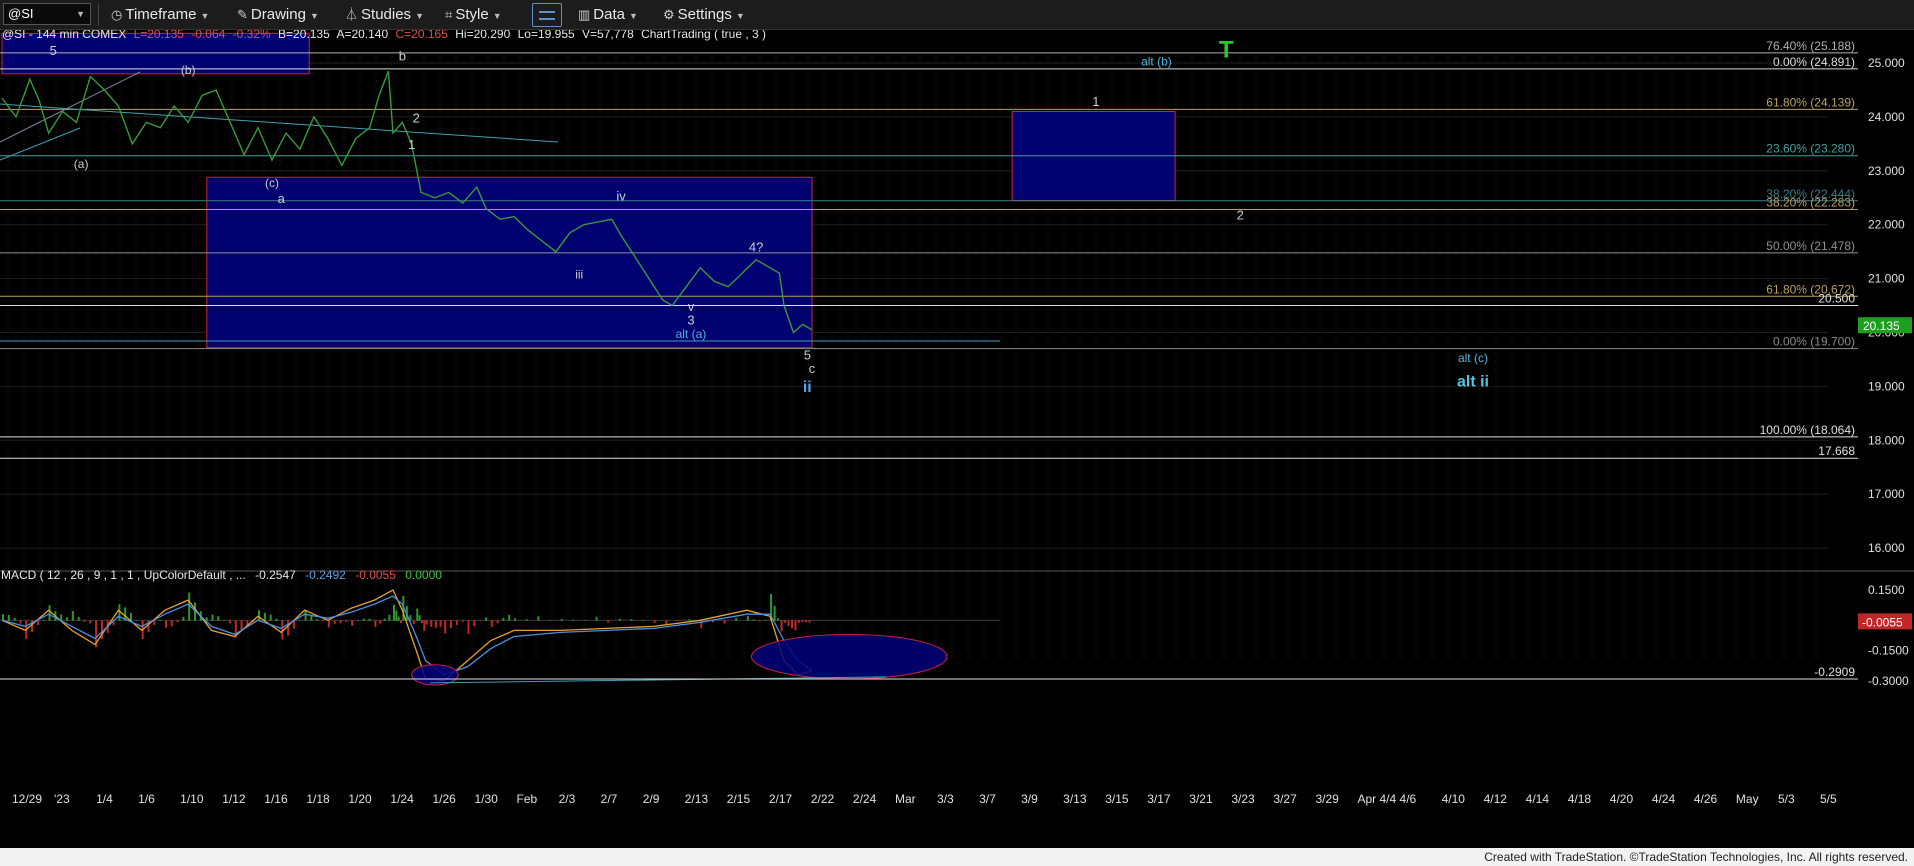 Image resolution: width=1914 pixels, height=866 pixels. What do you see at coordinates (1538, 799) in the screenshot?
I see `time-tick-label: 4/14` at bounding box center [1538, 799].